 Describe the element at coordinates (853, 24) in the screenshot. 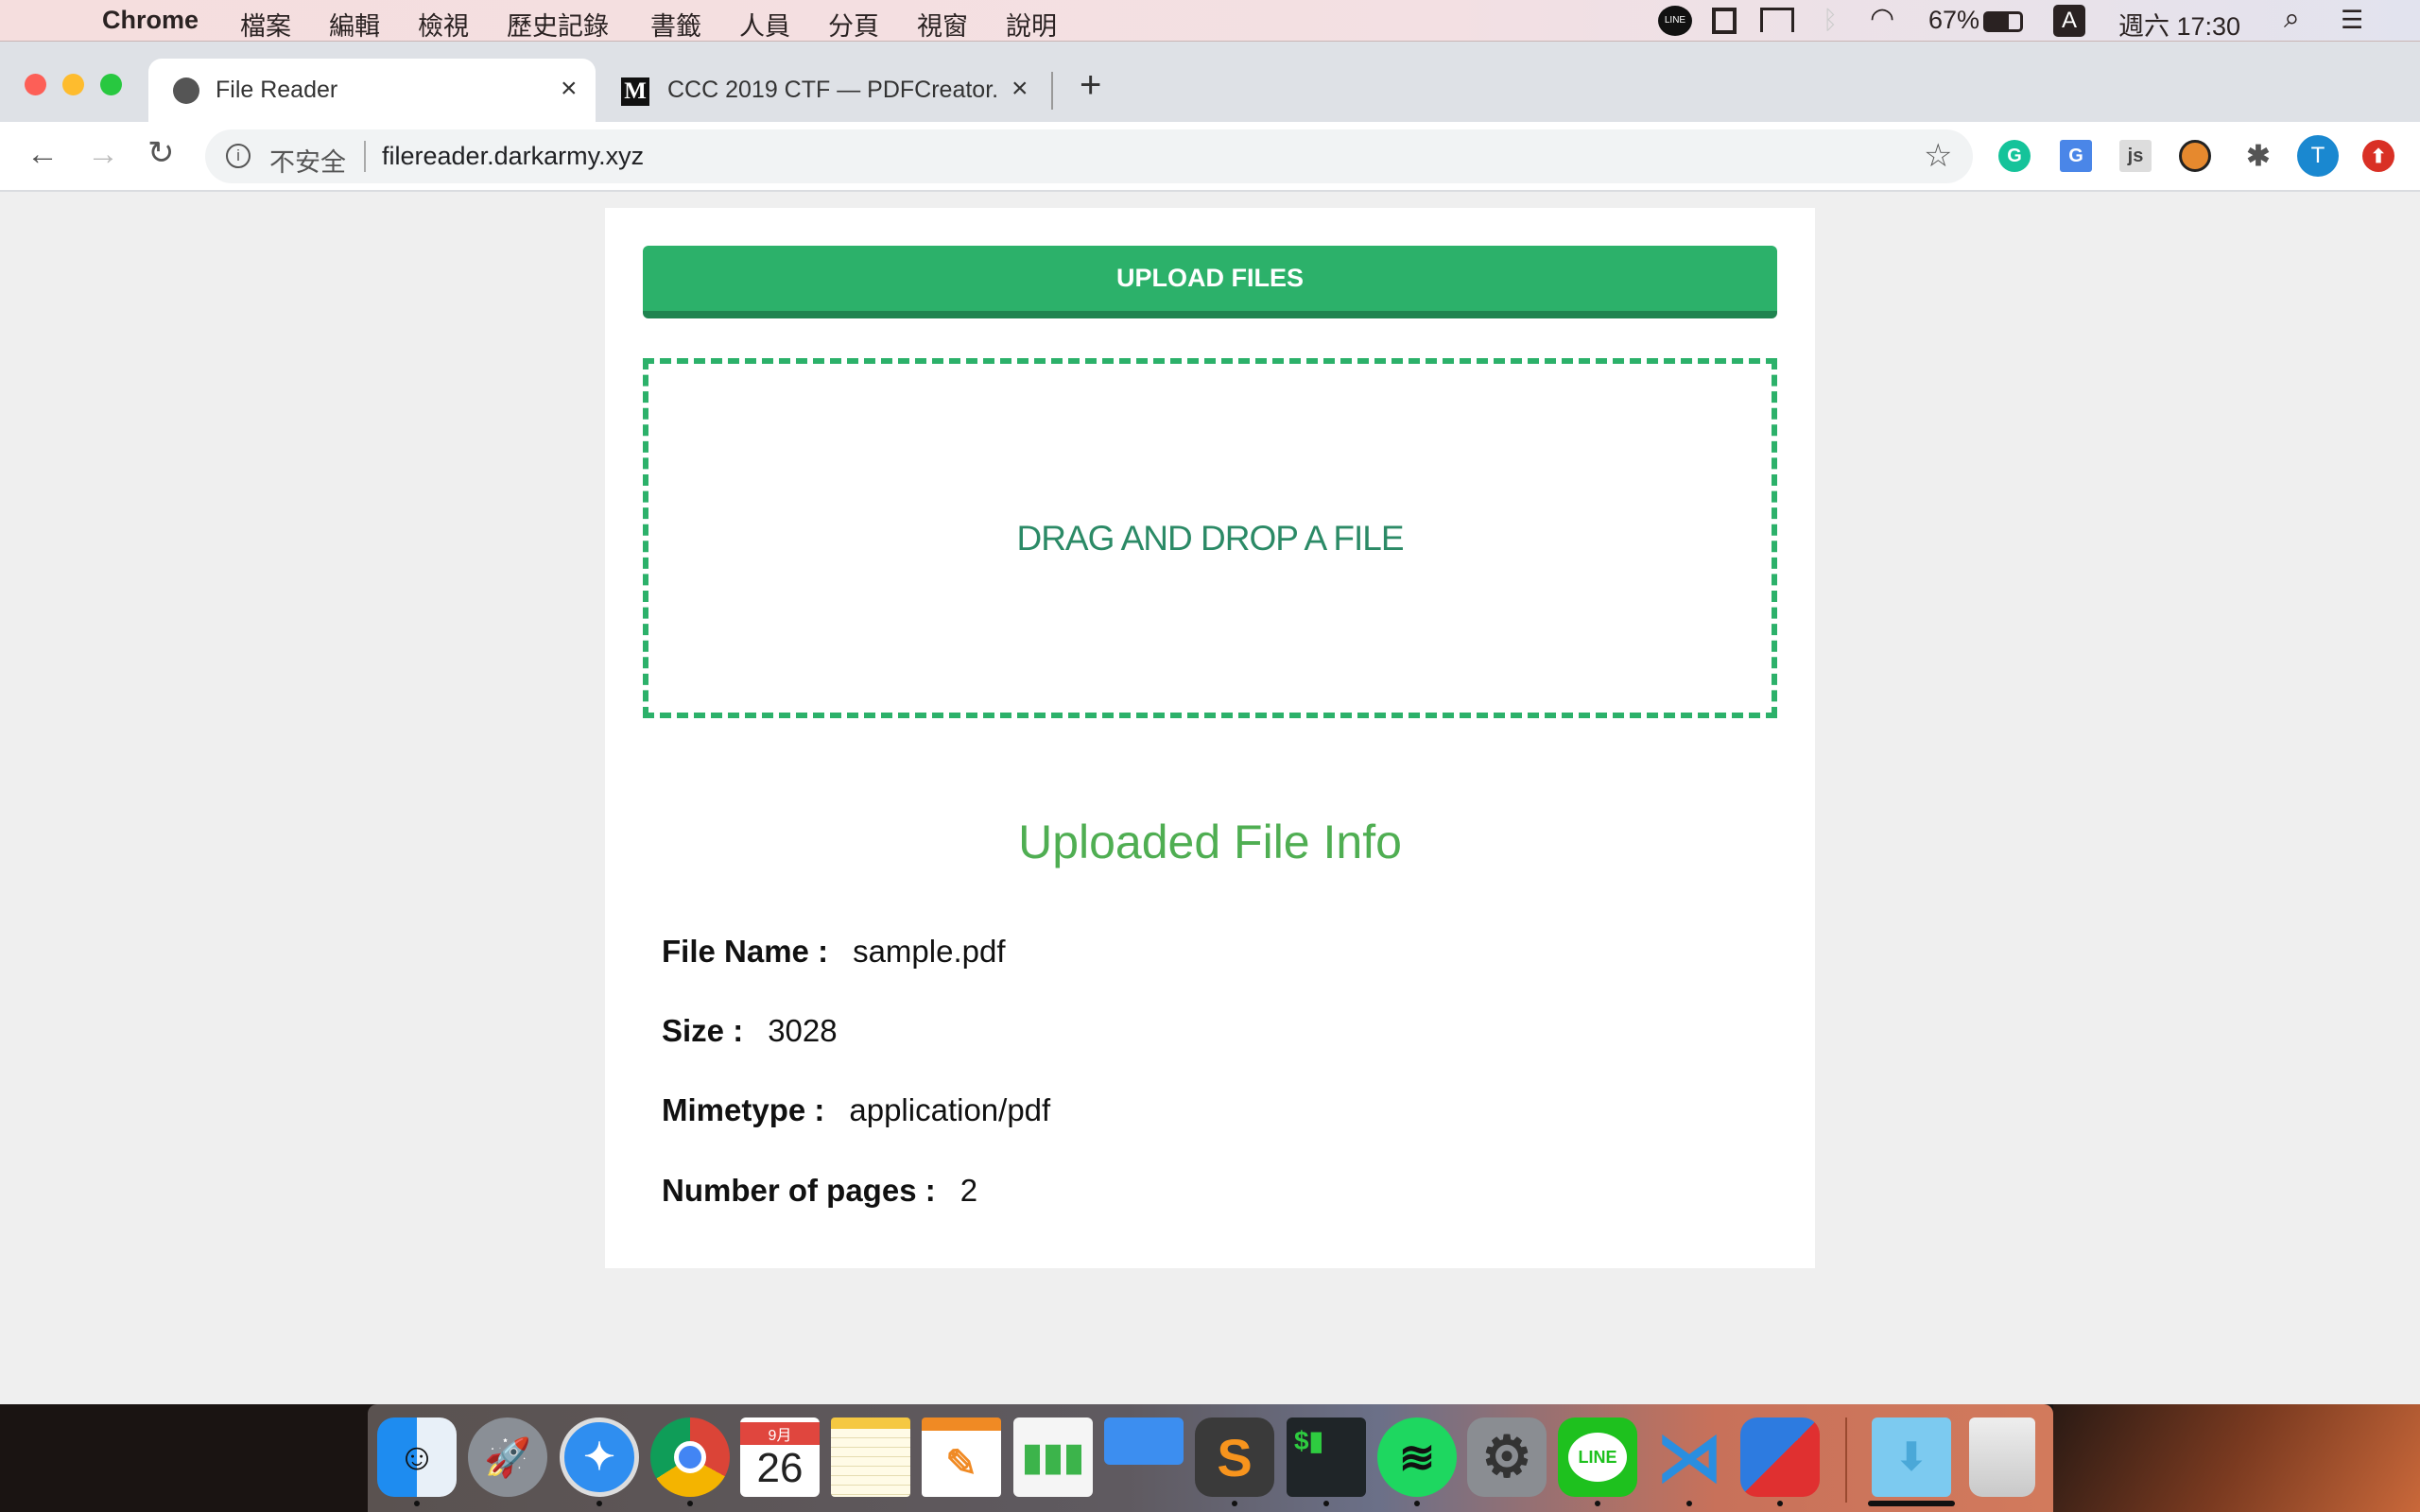

I see `menu-tab: 分頁` at that location.